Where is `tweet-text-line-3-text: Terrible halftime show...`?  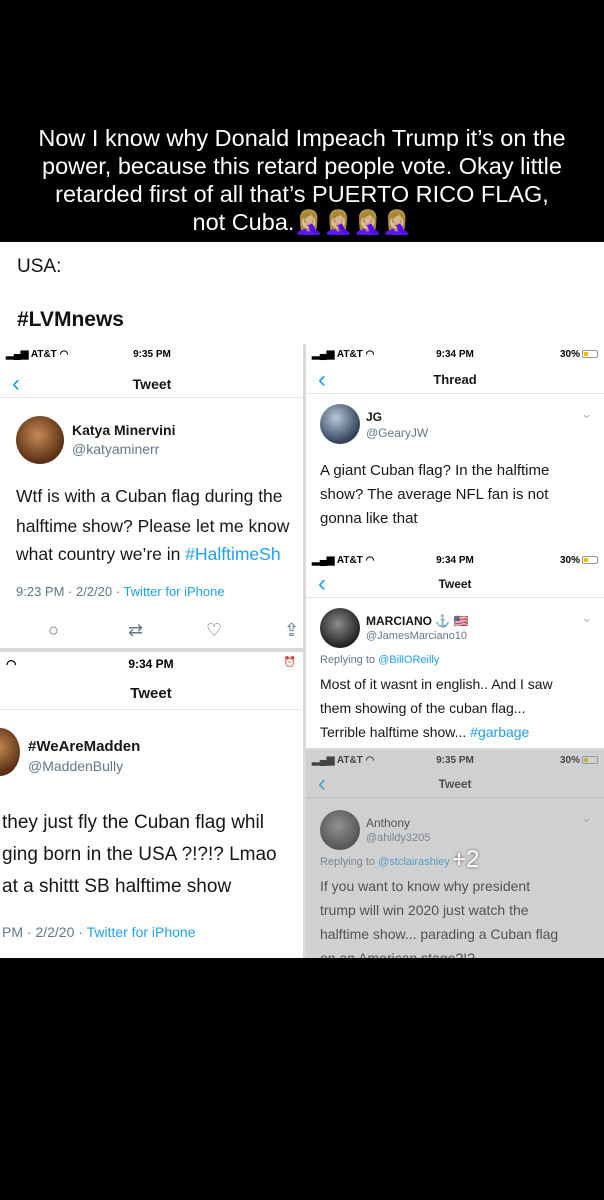
tweet-text-line-3-text: Terrible halftime show... is located at coordinates (395, 732).